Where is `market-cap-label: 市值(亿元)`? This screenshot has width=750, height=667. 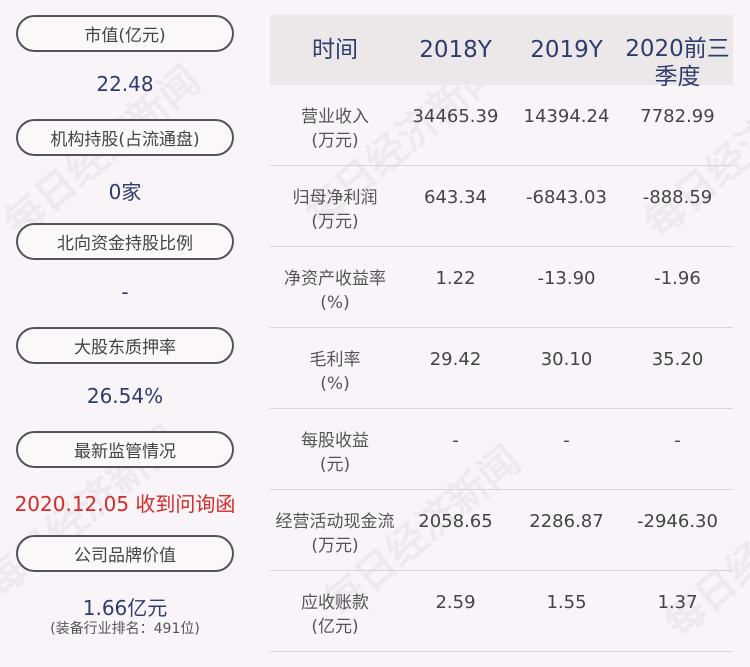 market-cap-label: 市值(亿元) is located at coordinates (125, 33).